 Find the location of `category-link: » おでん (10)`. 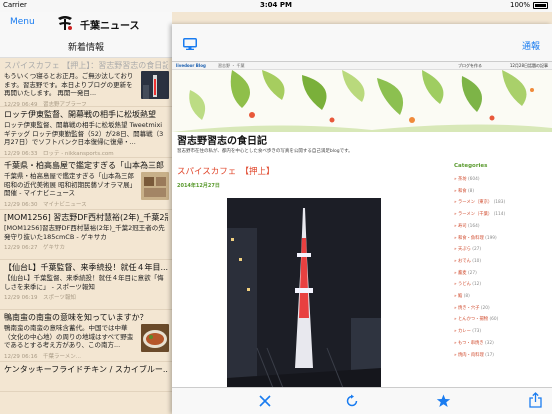

category-link: » おでん (10) is located at coordinates (502, 262).